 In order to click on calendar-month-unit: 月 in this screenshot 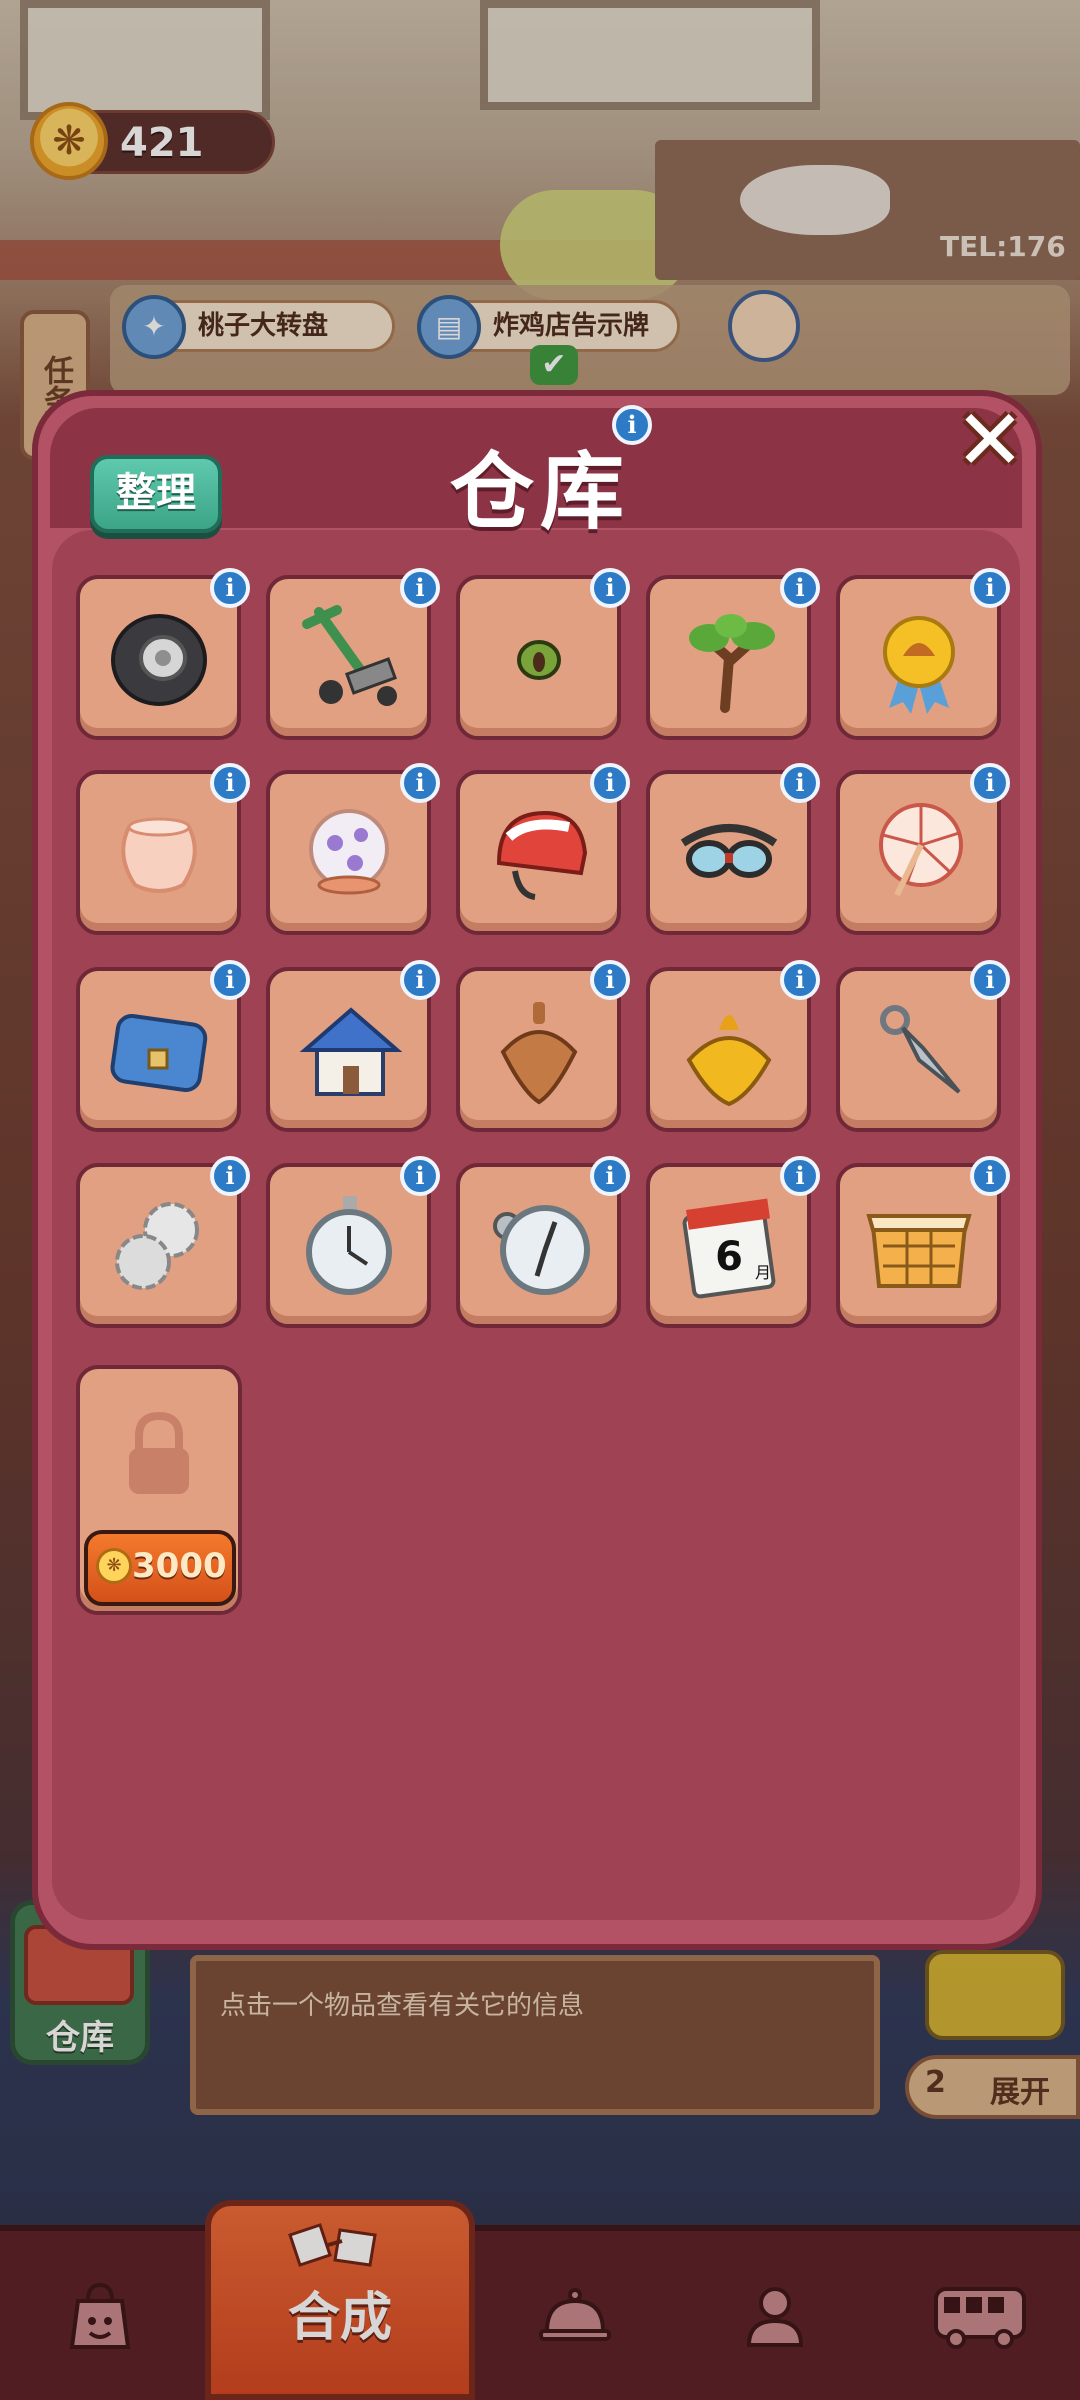, I will do `click(763, 1272)`.